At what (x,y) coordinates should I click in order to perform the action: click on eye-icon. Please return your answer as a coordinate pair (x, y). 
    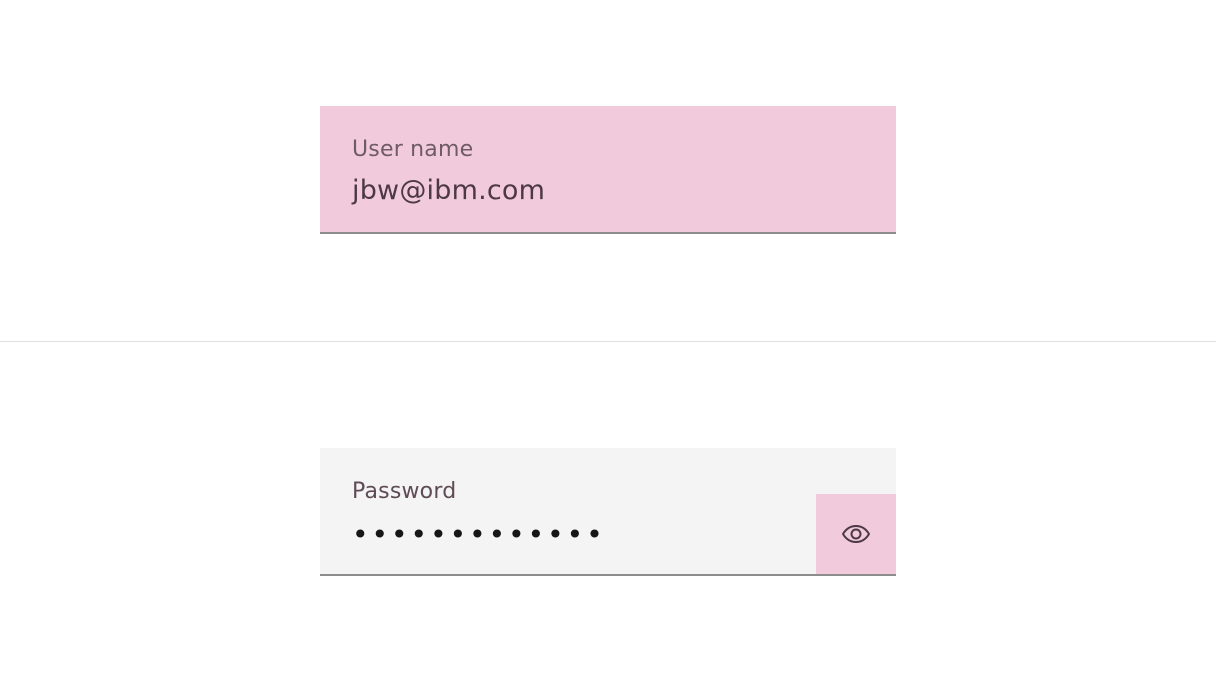
    Looking at the image, I should click on (856, 534).